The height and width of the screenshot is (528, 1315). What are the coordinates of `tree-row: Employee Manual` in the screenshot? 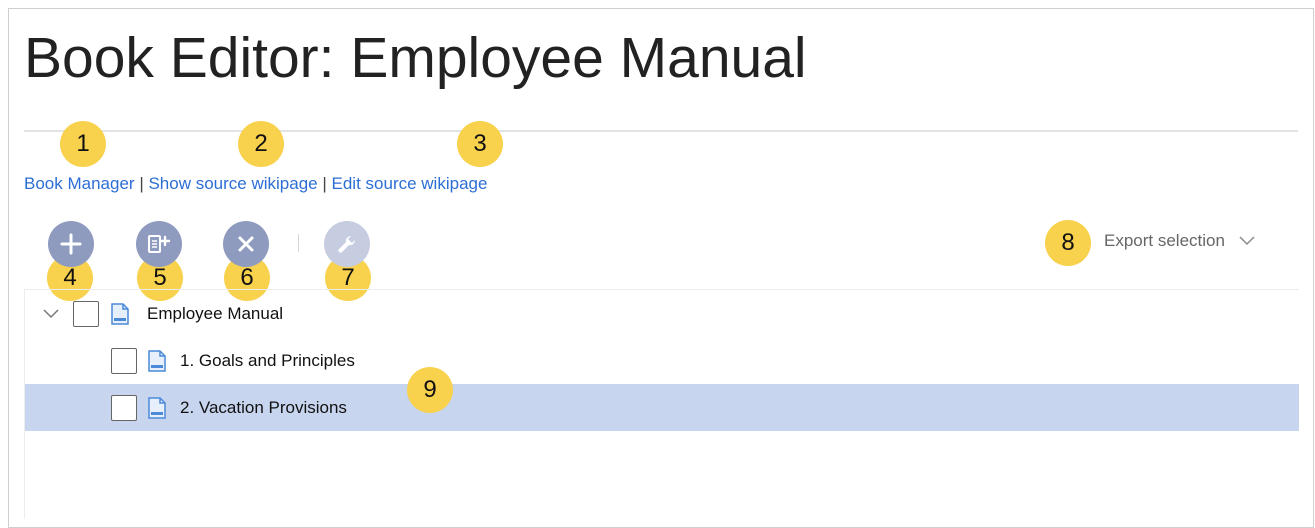 It's located at (662, 313).